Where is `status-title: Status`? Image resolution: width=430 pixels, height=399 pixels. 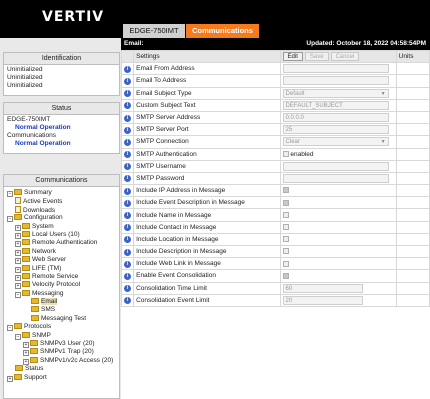
status-title: Status is located at coordinates (61, 109).